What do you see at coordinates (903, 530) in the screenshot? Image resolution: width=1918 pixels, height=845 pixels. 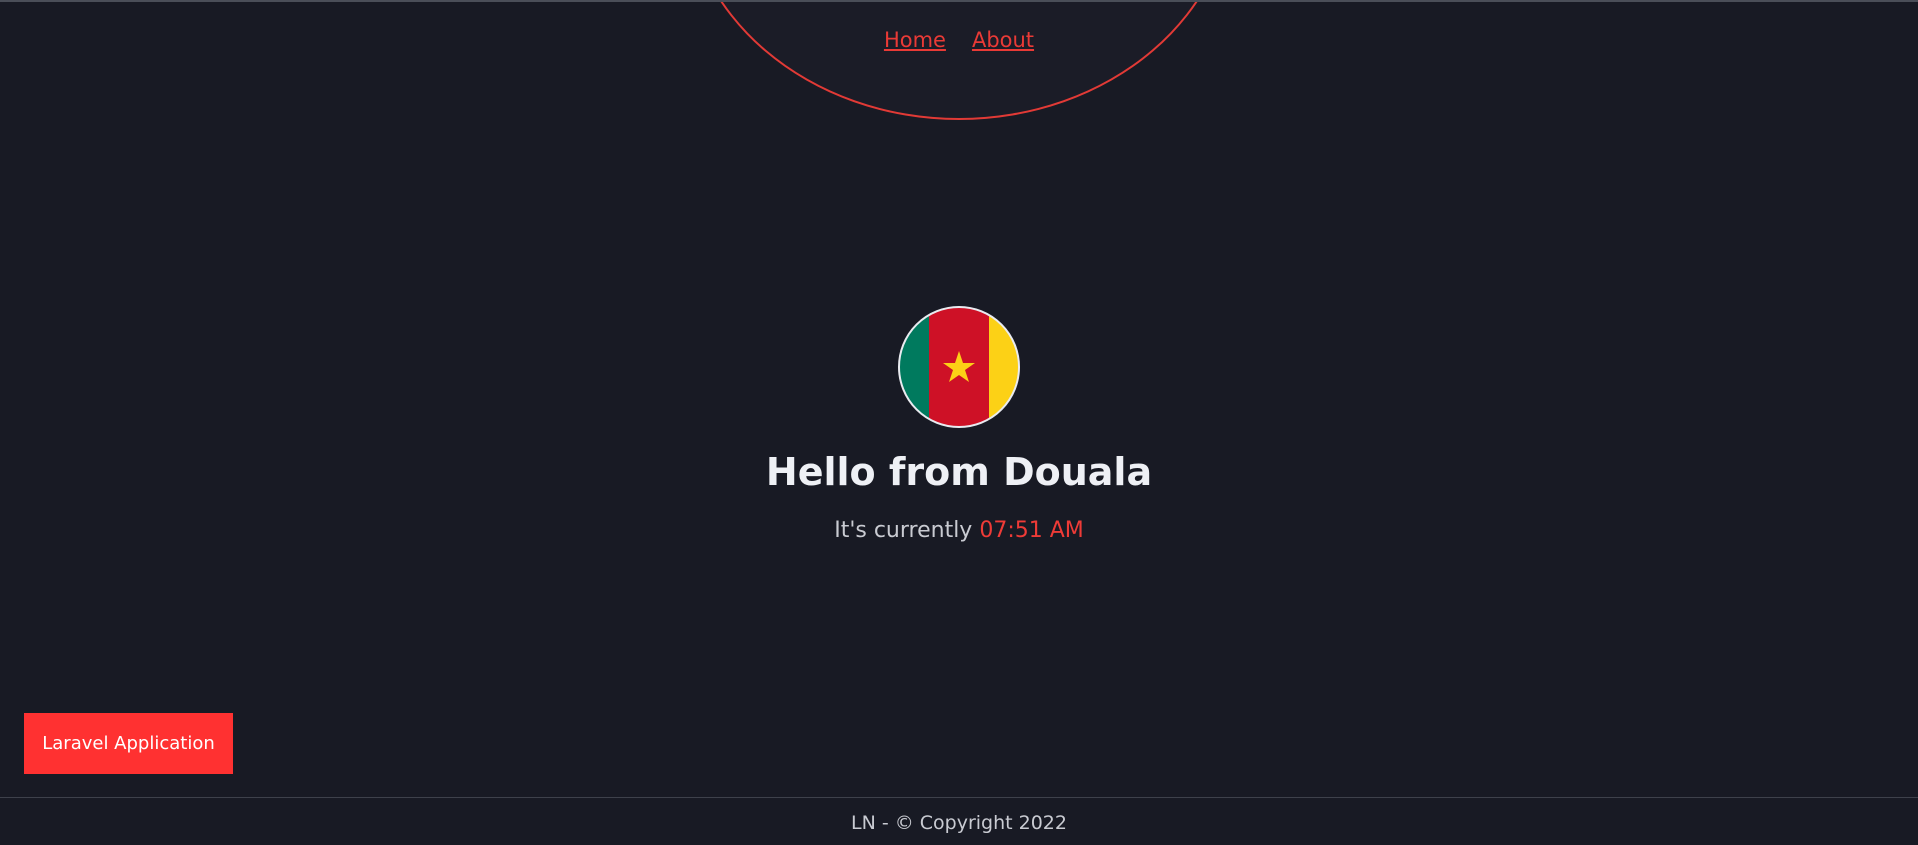 I see `time-prefix: It's currently` at bounding box center [903, 530].